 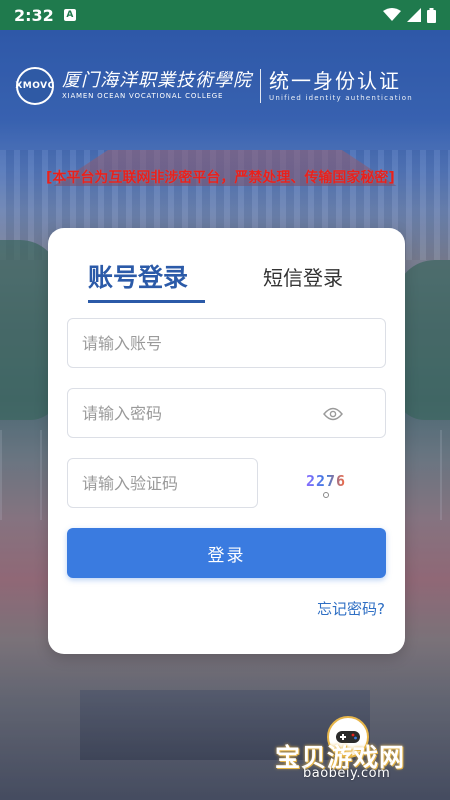 I want to click on captcha-code: 2276, so click(x=326, y=481).